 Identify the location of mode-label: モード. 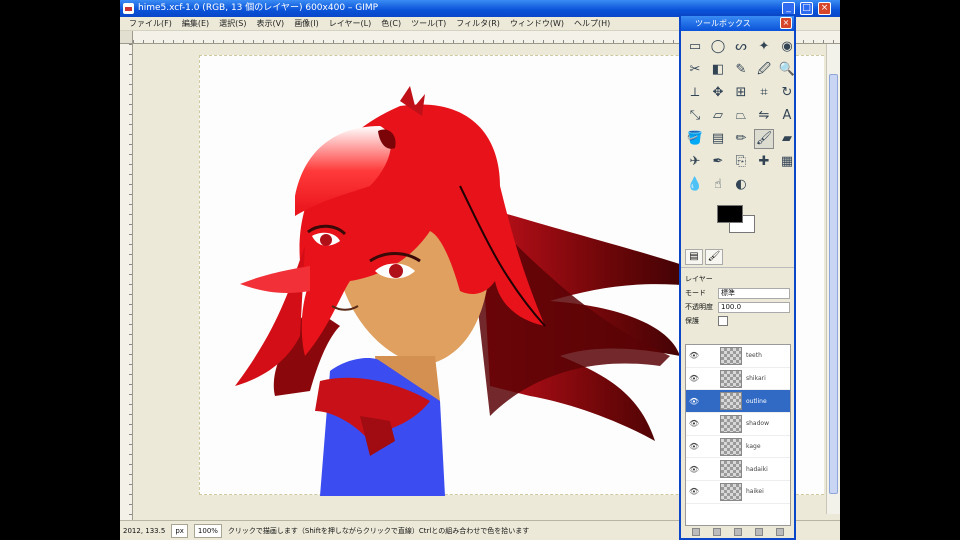
(695, 293).